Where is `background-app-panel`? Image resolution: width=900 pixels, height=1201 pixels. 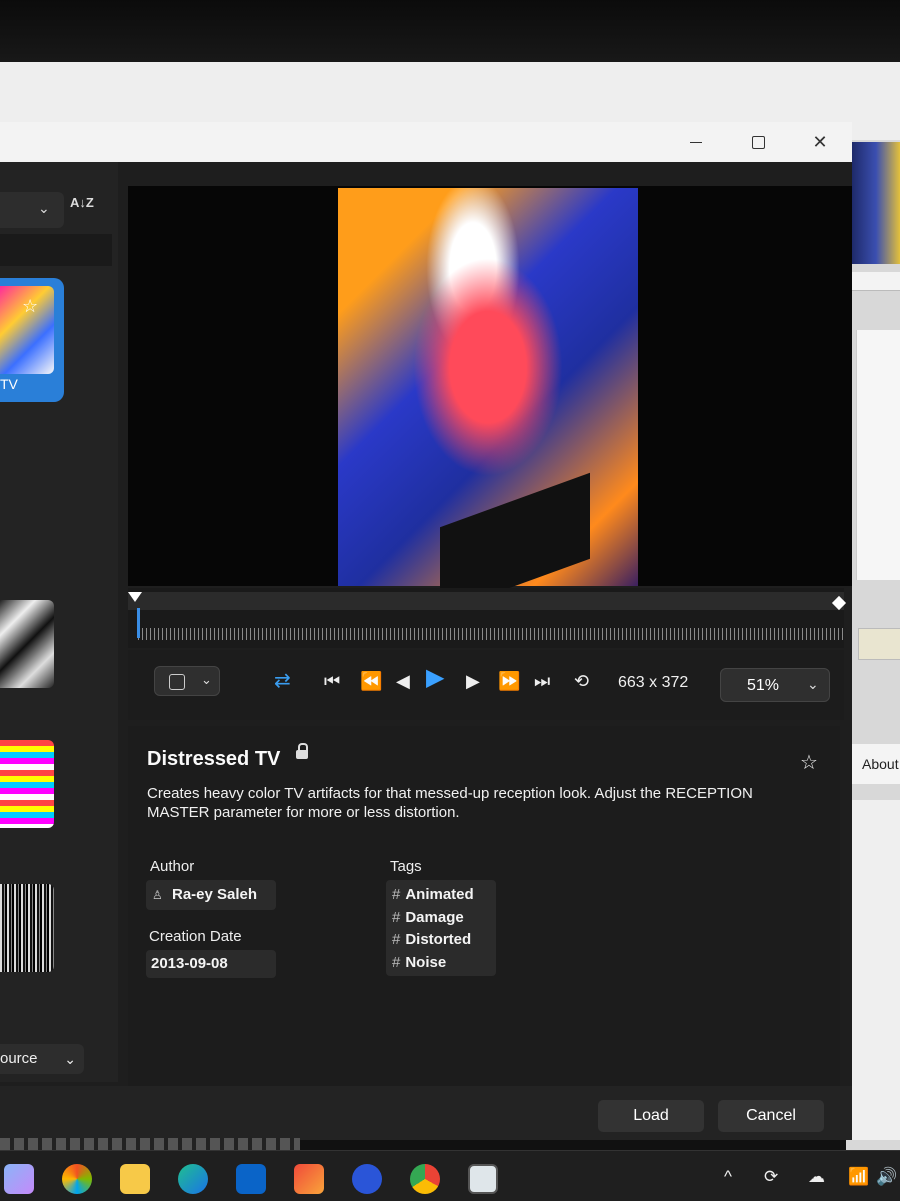
background-app-panel is located at coordinates (878, 455).